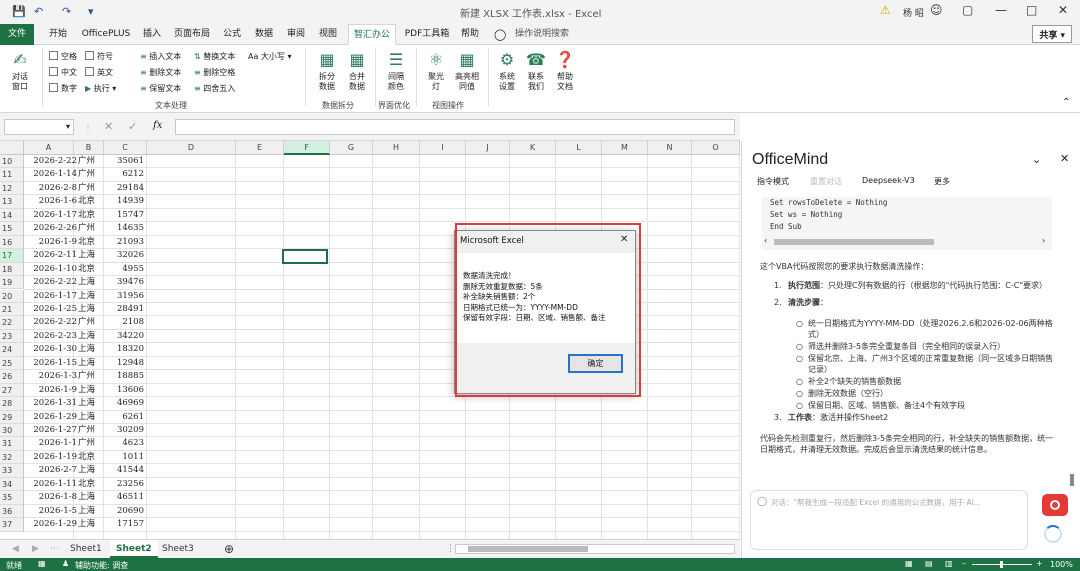 The height and width of the screenshot is (571, 1080). Describe the element at coordinates (1039, 563) in the screenshot. I see `zoom-in-icon: +` at that location.